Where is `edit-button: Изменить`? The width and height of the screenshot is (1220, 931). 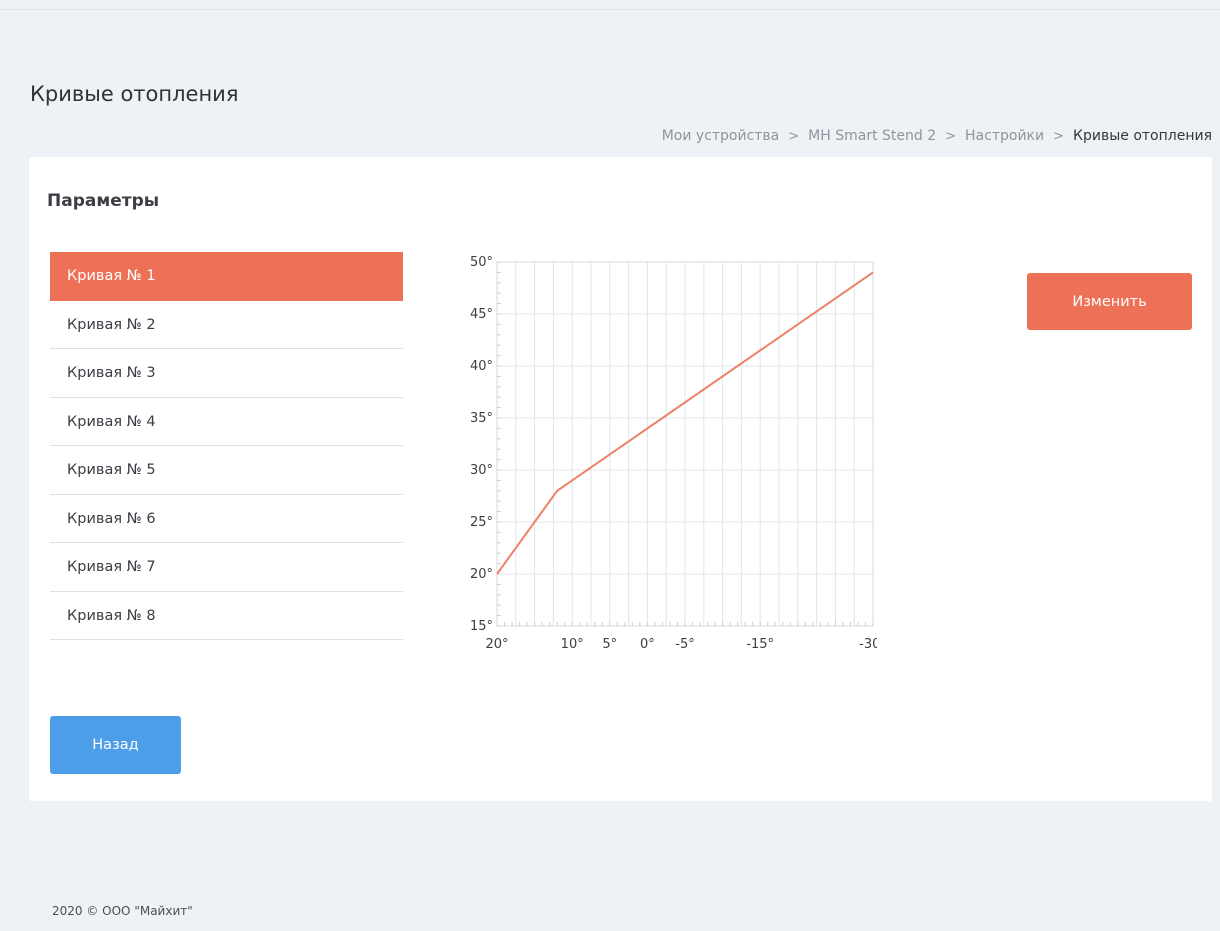
edit-button: Изменить is located at coordinates (1109, 301).